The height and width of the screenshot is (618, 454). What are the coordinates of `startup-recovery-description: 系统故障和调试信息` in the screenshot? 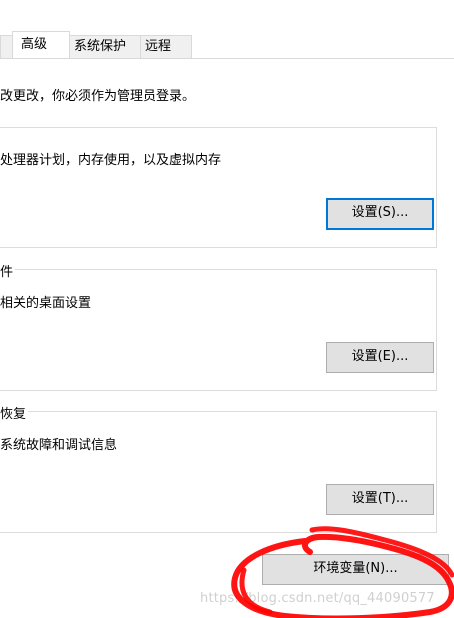 It's located at (59, 445).